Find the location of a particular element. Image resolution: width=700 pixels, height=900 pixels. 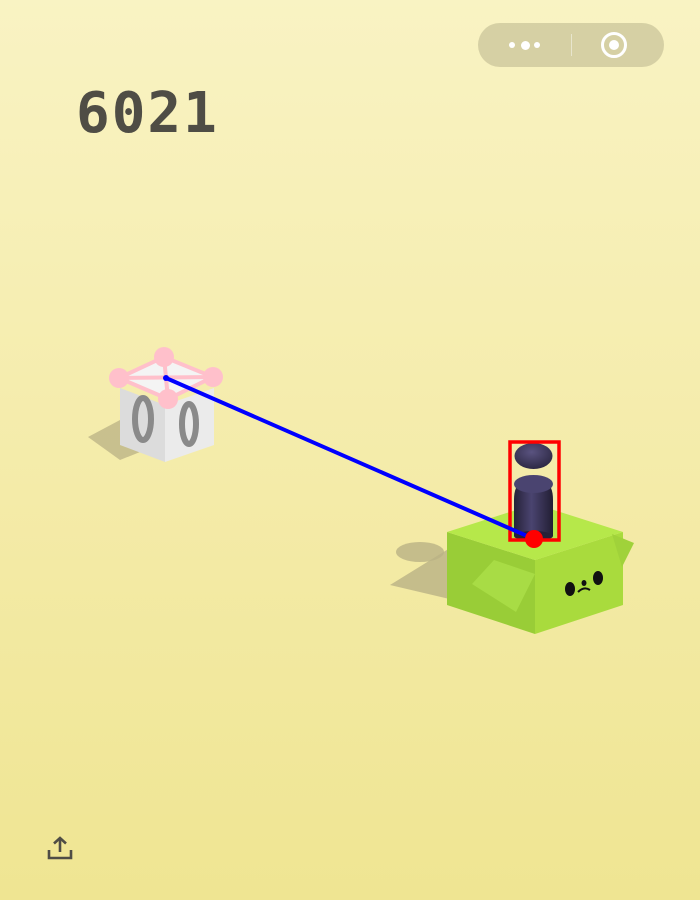

player-piece-head is located at coordinates (533, 456).